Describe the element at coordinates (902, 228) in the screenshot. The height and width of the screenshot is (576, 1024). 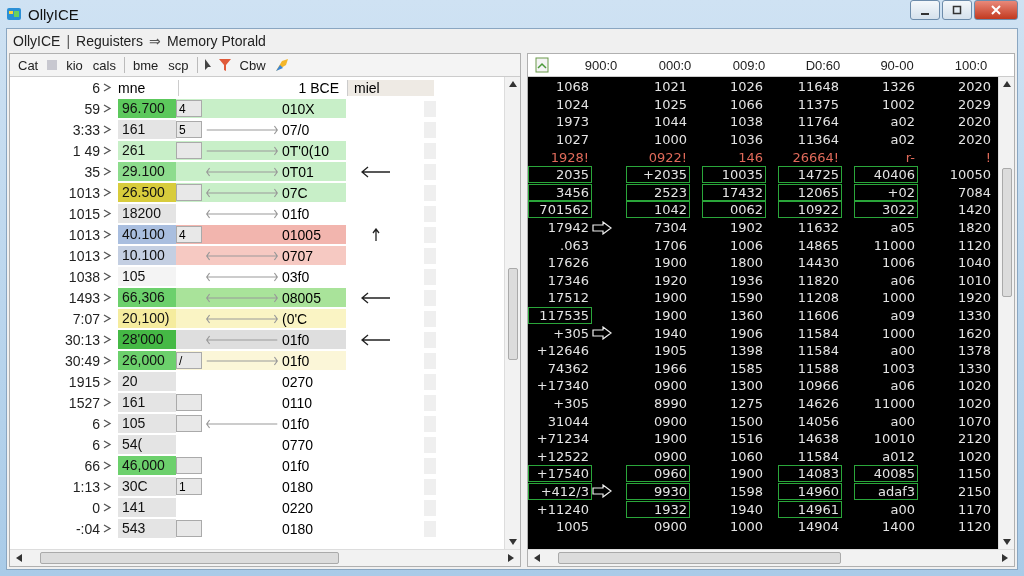
I see `memory-cell-text: a05` at that location.